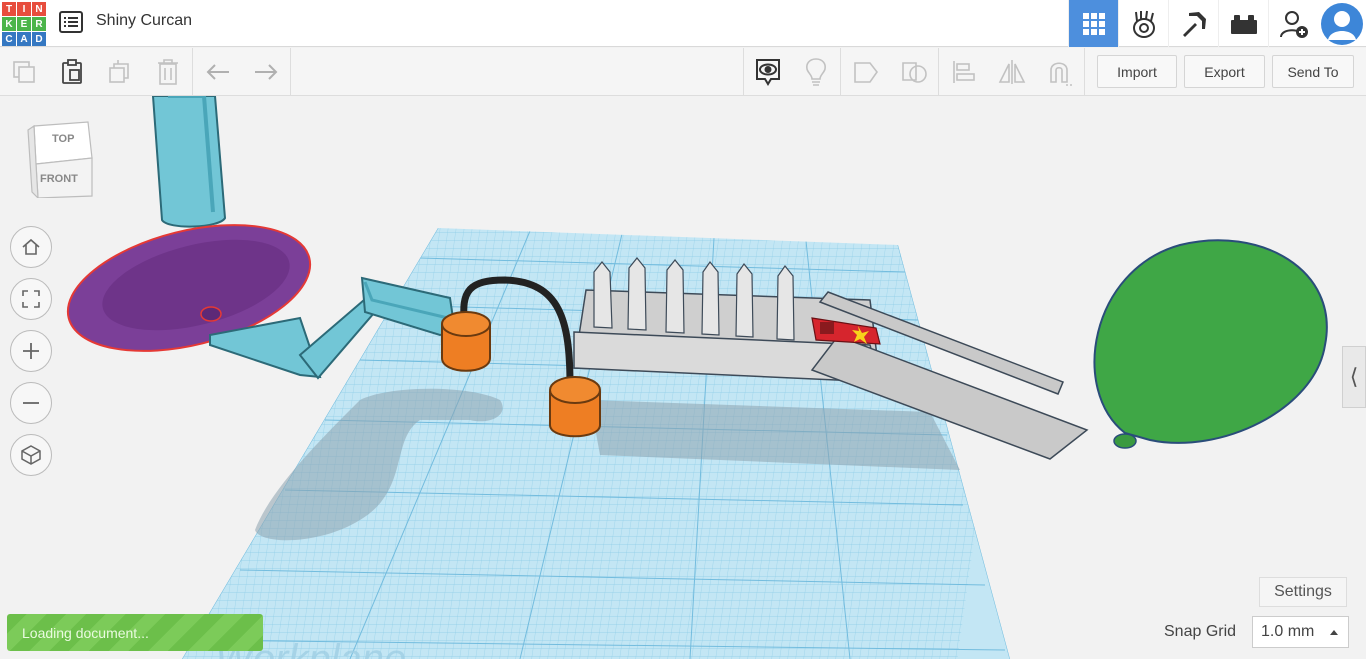  I want to click on top-bar: TIN KER CAD Shiny Curcan, so click(683, 23).